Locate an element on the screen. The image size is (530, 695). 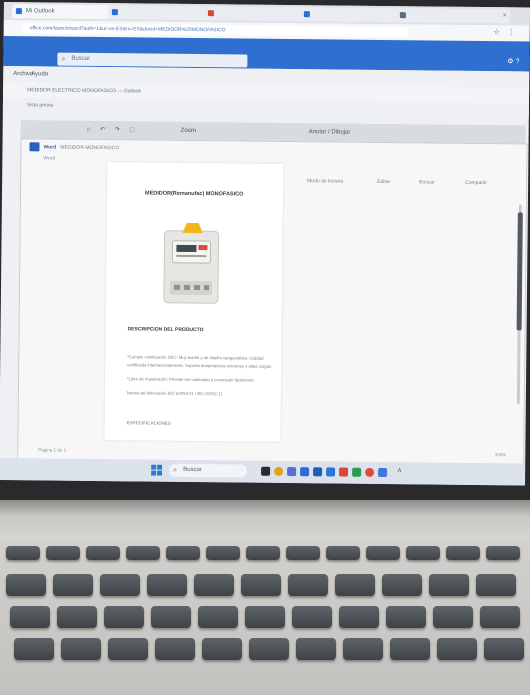
menu-item-ayuda: Ayuda is located at coordinates (39, 74).